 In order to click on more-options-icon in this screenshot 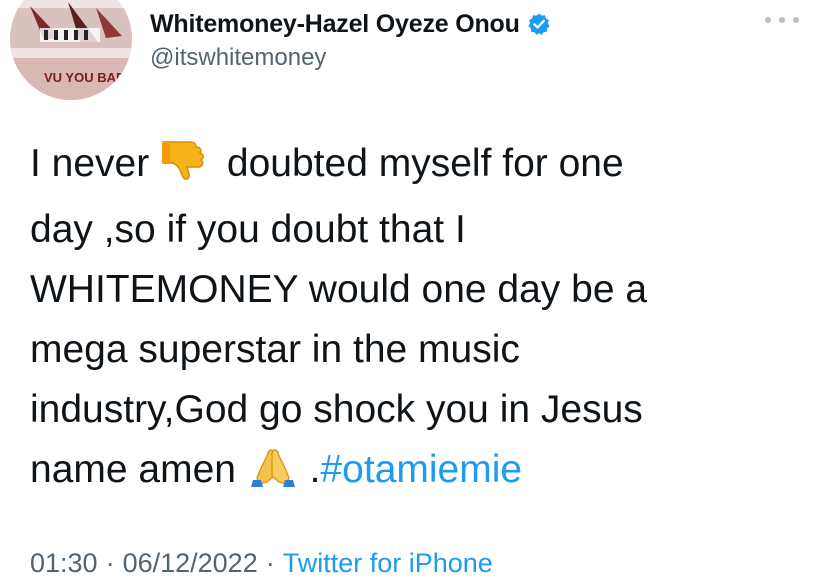, I will do `click(782, 20)`.